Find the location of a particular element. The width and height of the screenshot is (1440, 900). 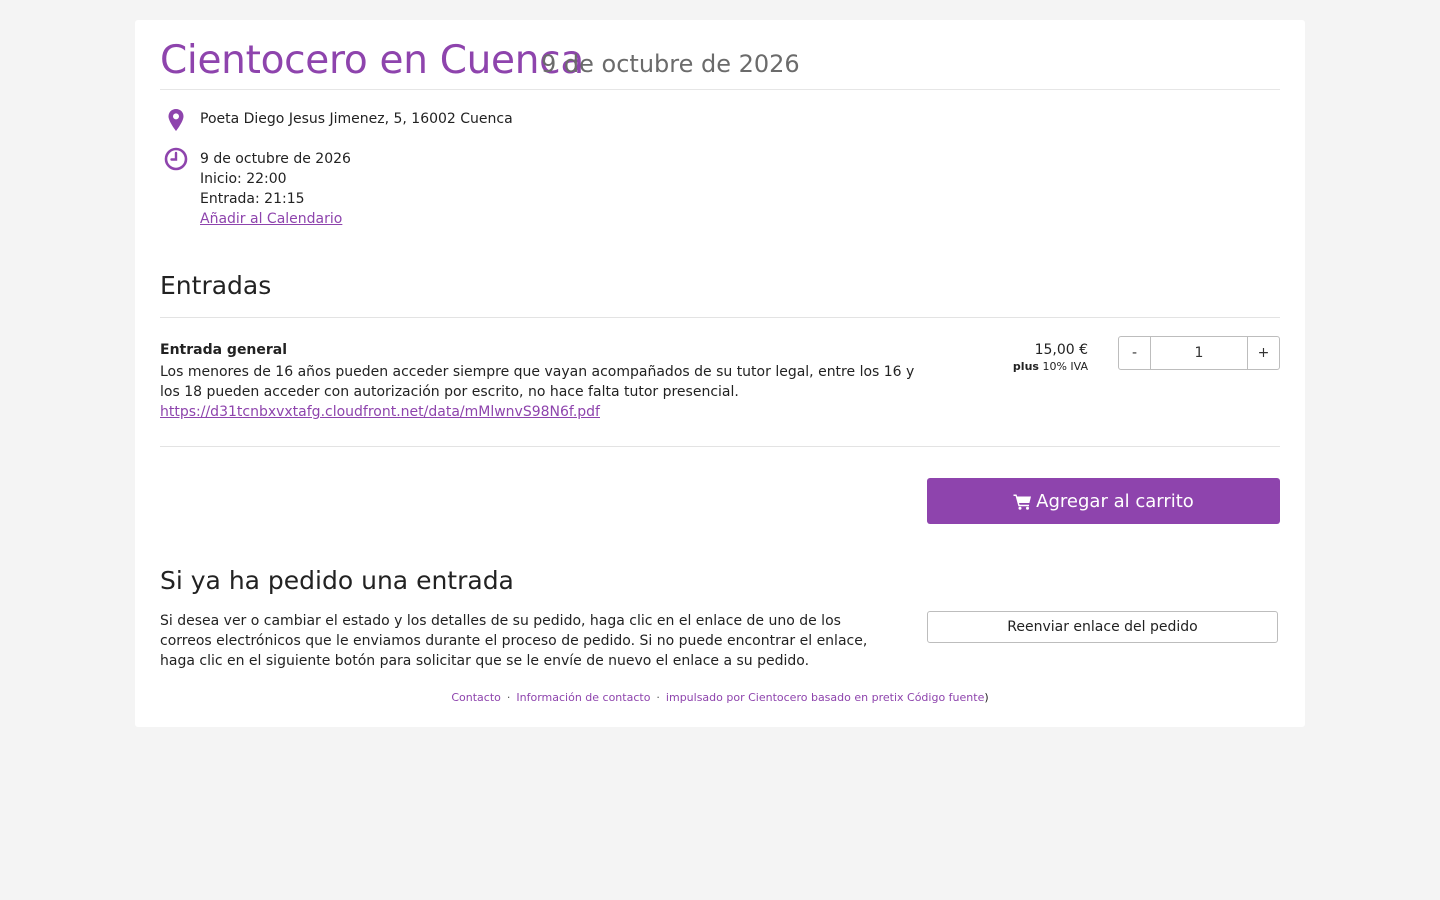

event-date-subtitle: 9 de octubre de 2026 is located at coordinates (670, 64).